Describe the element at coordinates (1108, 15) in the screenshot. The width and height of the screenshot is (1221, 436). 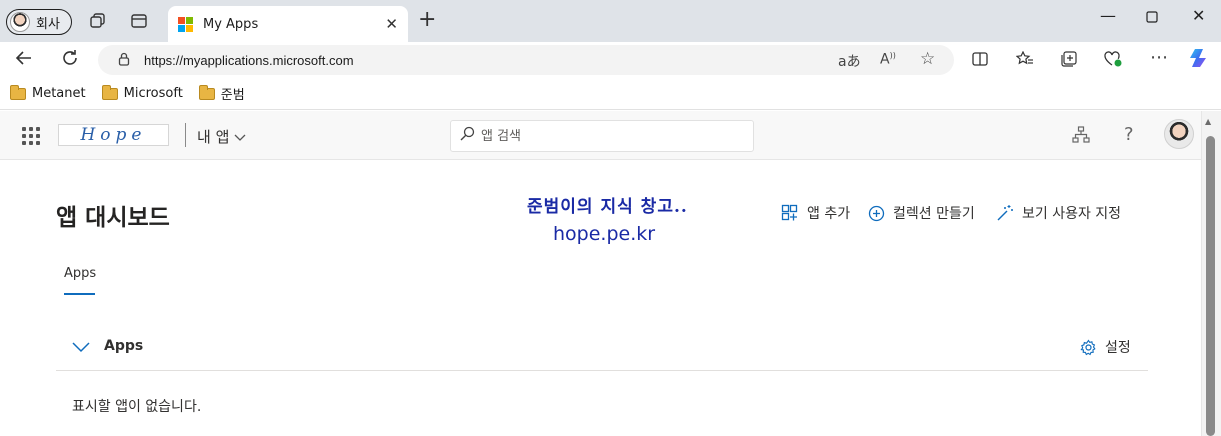
I see `minimize-icon: —` at that location.